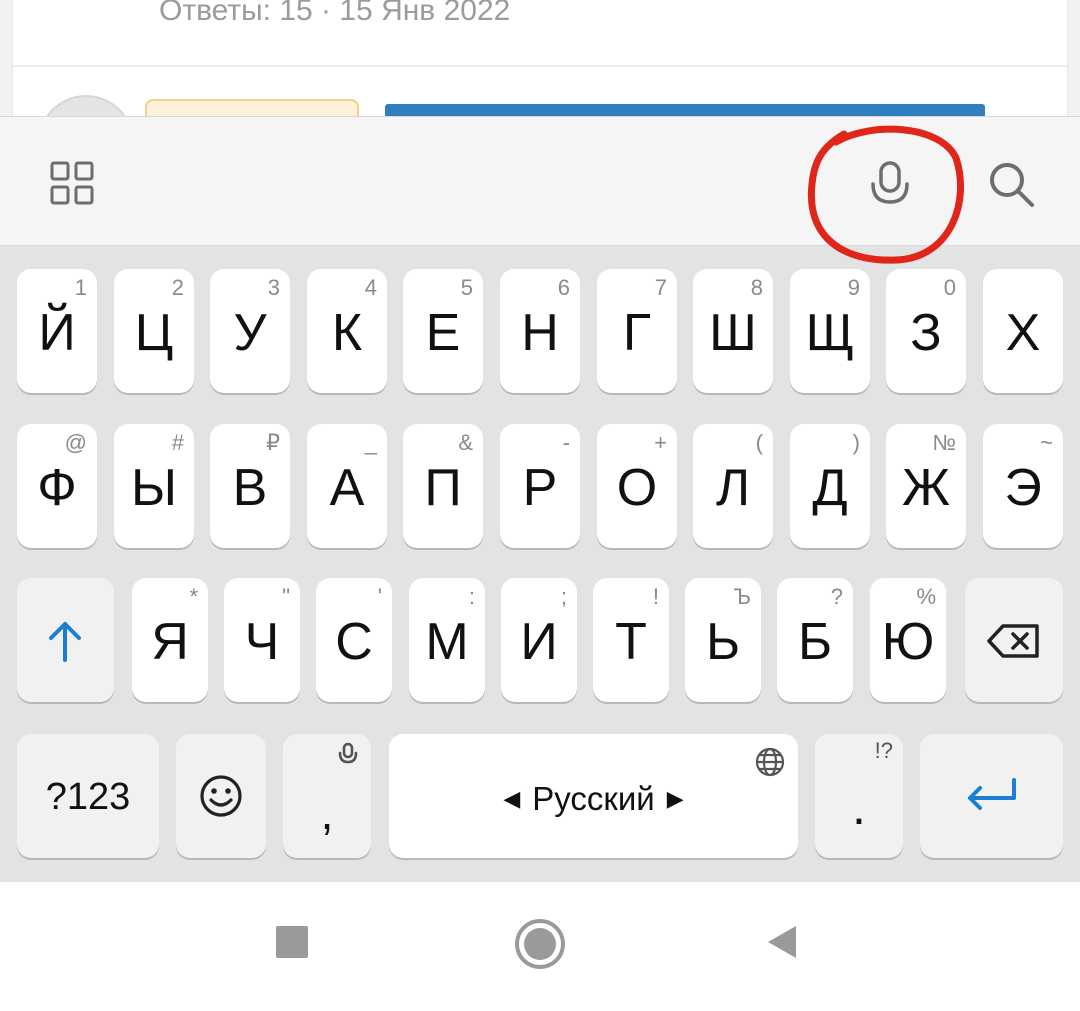  What do you see at coordinates (177, 442) in the screenshot?
I see `key-hint: #` at bounding box center [177, 442].